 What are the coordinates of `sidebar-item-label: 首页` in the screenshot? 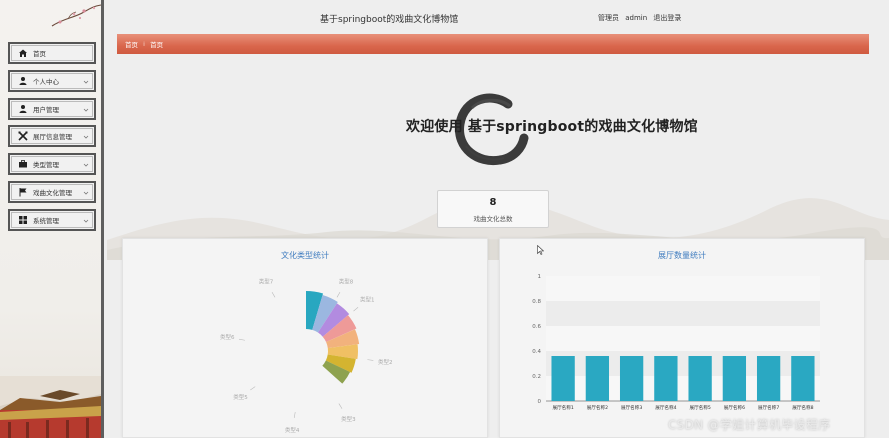 It's located at (39, 54).